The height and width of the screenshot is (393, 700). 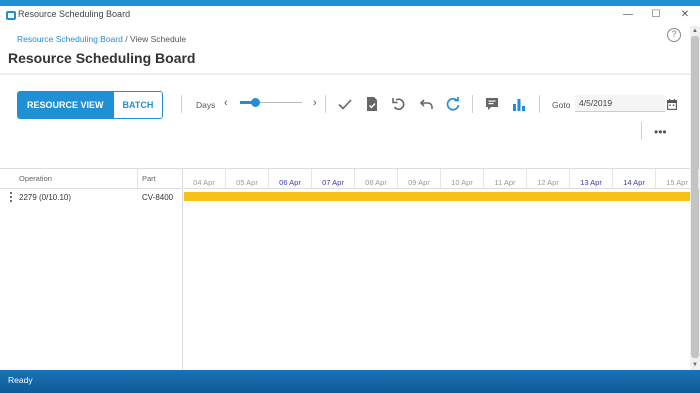 What do you see at coordinates (695, 365) in the screenshot?
I see `scroll-down-arrow-icon: ▼` at bounding box center [695, 365].